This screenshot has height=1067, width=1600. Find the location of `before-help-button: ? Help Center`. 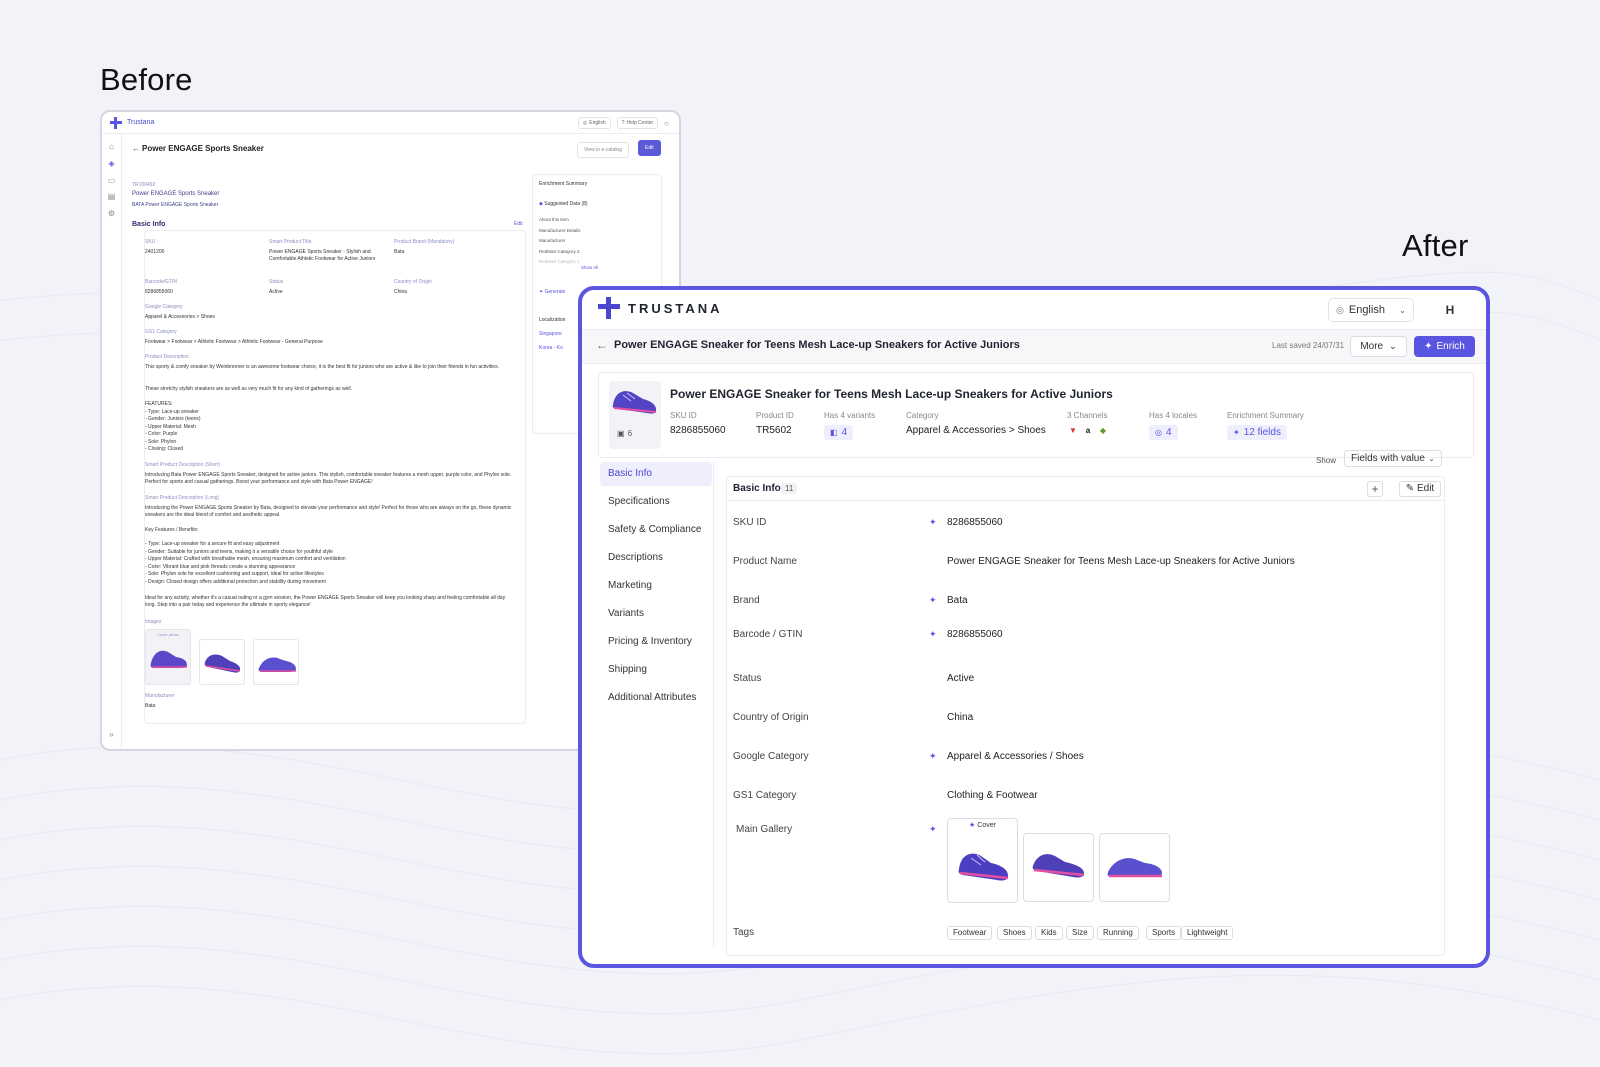

before-help-button: ? Help Center is located at coordinates (637, 123).